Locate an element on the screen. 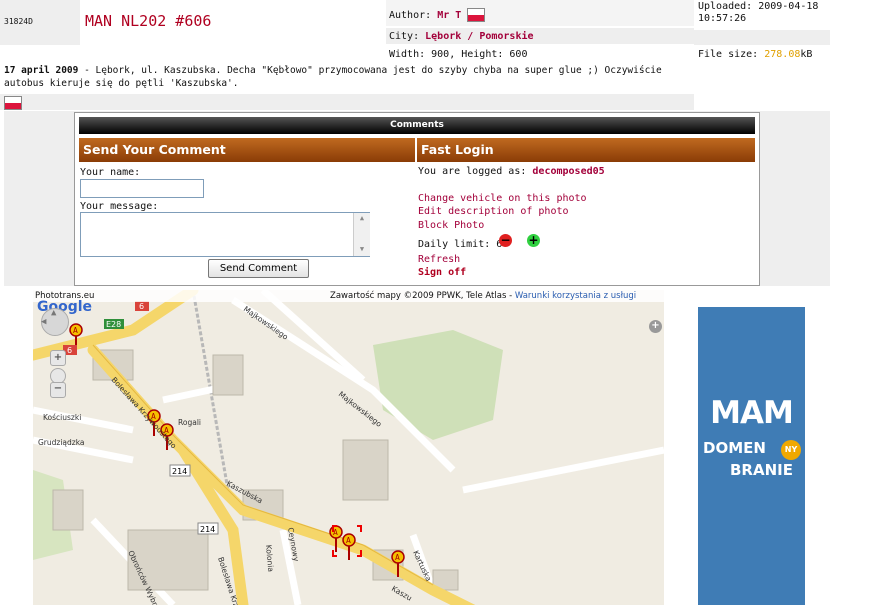 This screenshot has width=878, height=605. refresh-link: Refresh is located at coordinates (439, 259).